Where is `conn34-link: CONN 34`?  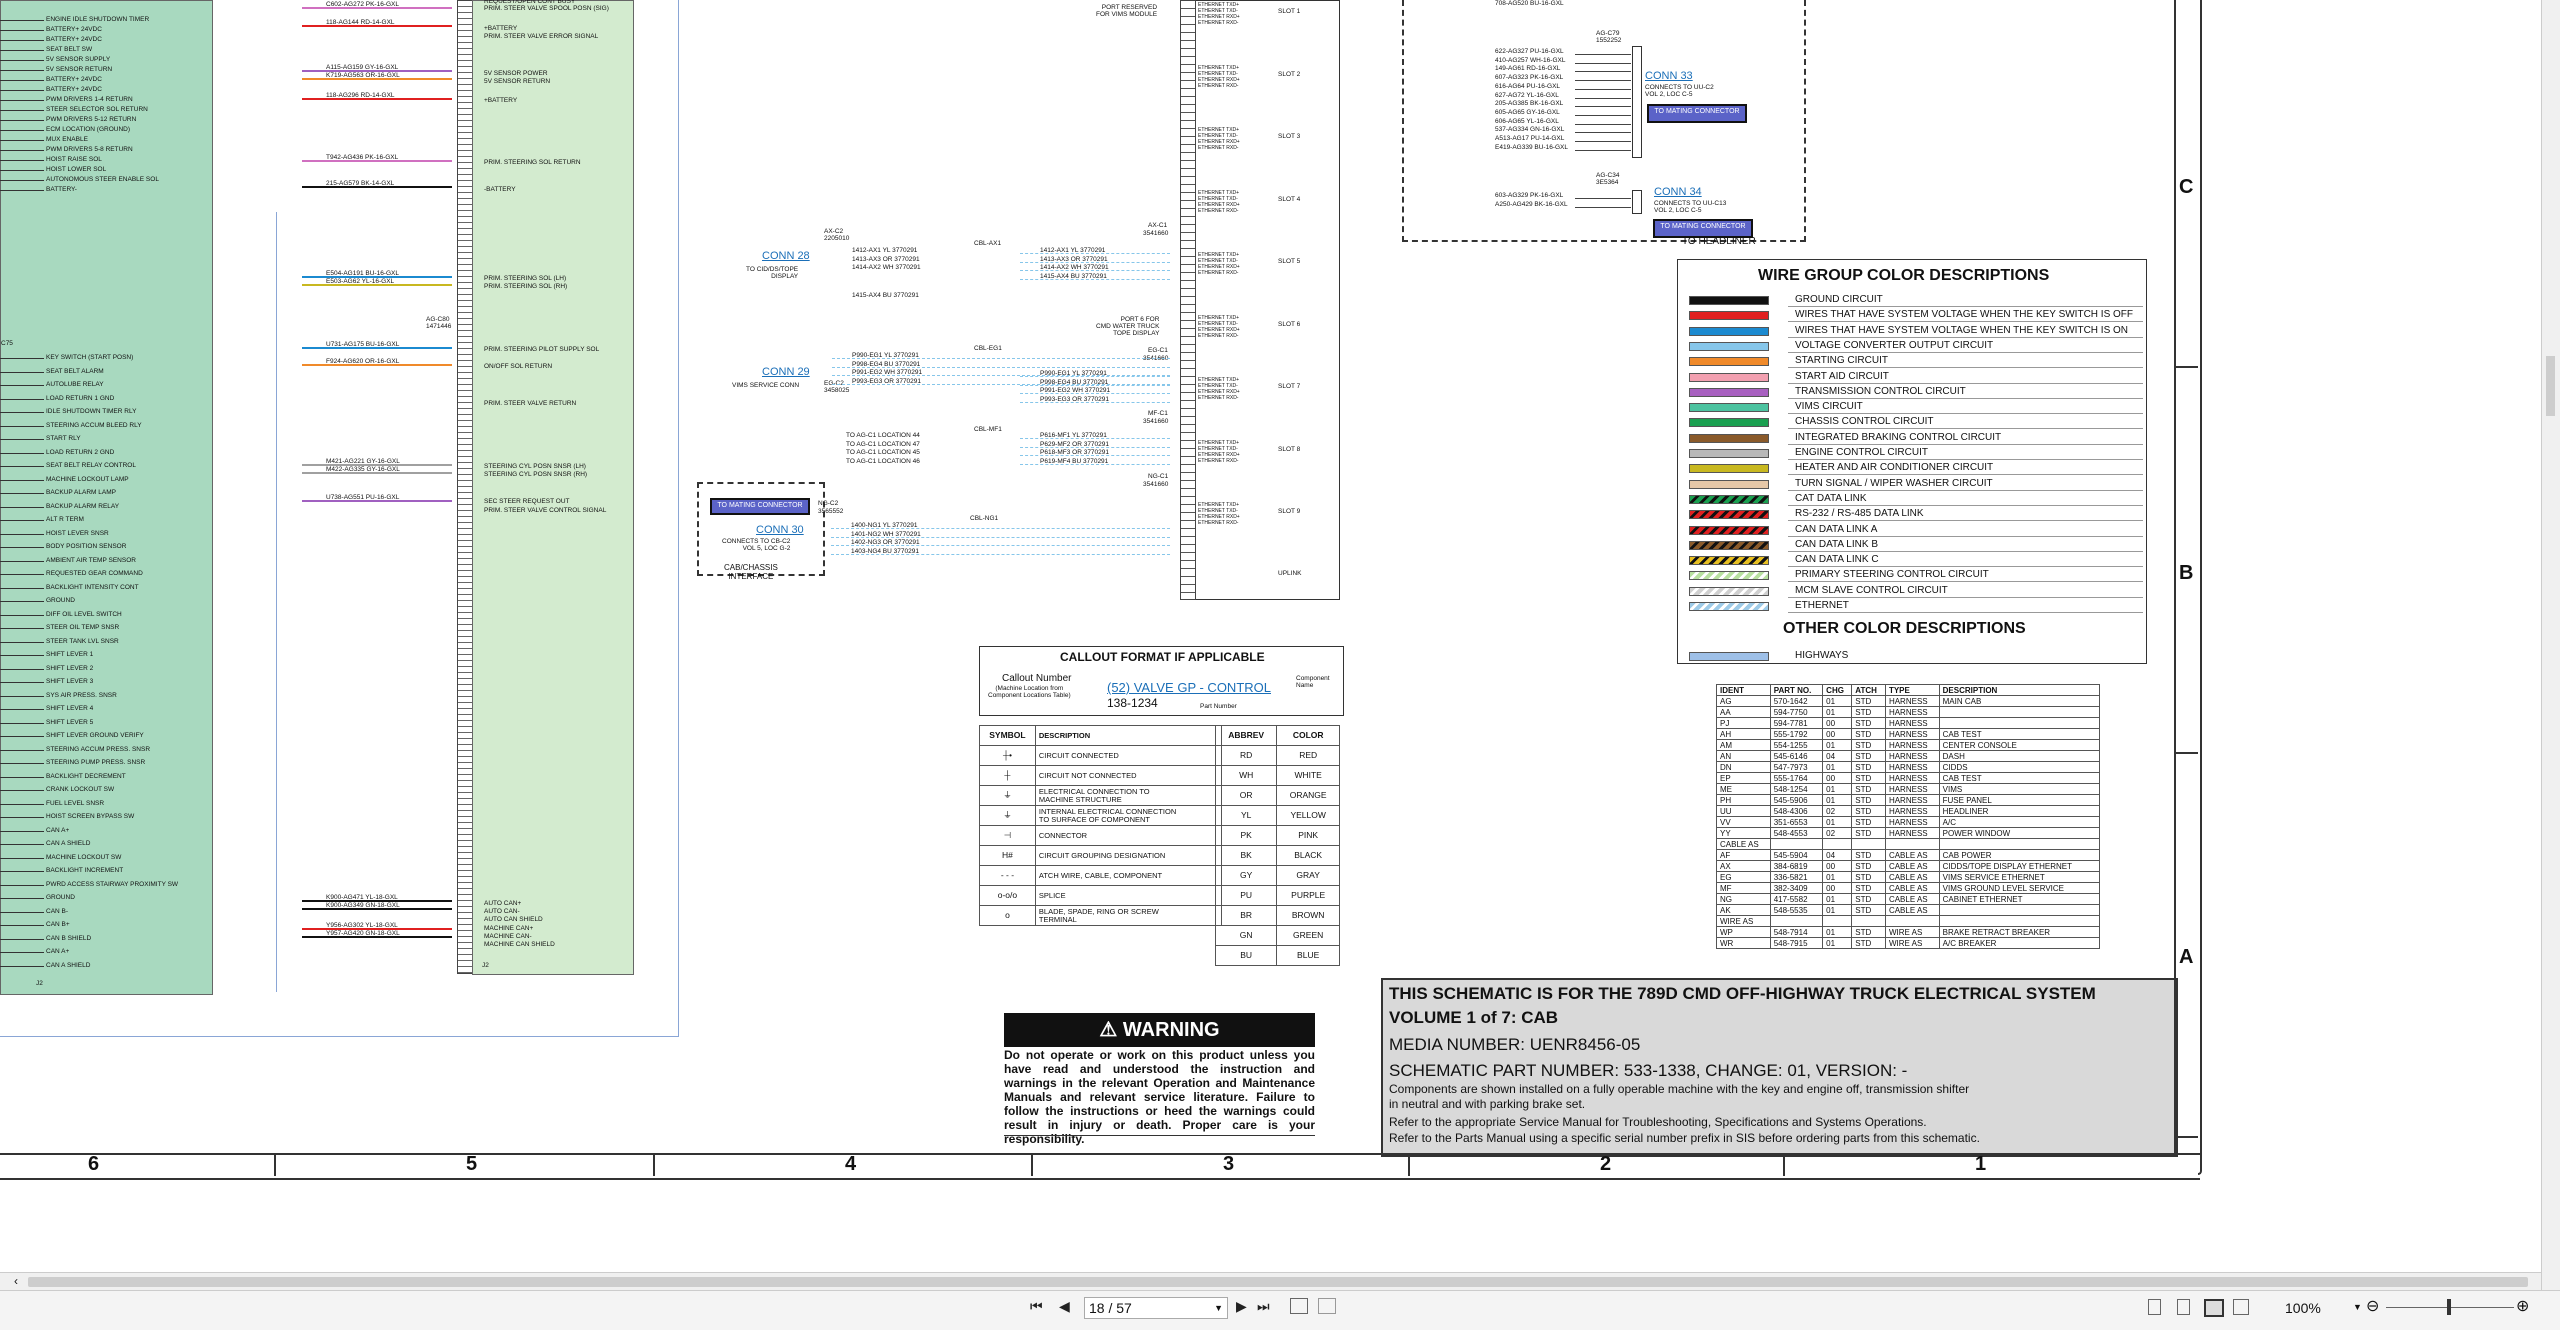
conn34-link: CONN 34 is located at coordinates (1678, 192).